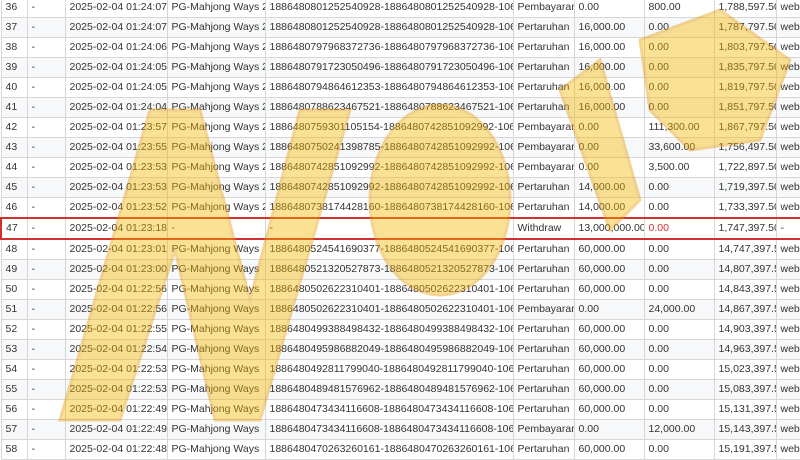 This screenshot has width=800, height=460. I want to click on type-cell: Withdraw, so click(543, 228).